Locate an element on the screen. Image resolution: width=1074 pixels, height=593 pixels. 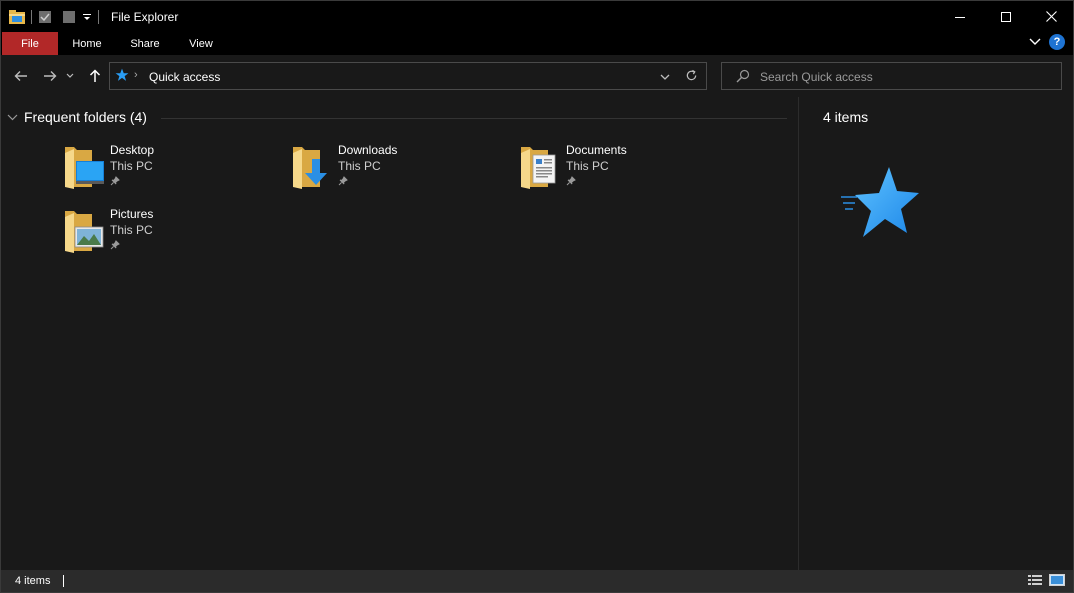
address-dropdown-button is located at coordinates (665, 77).